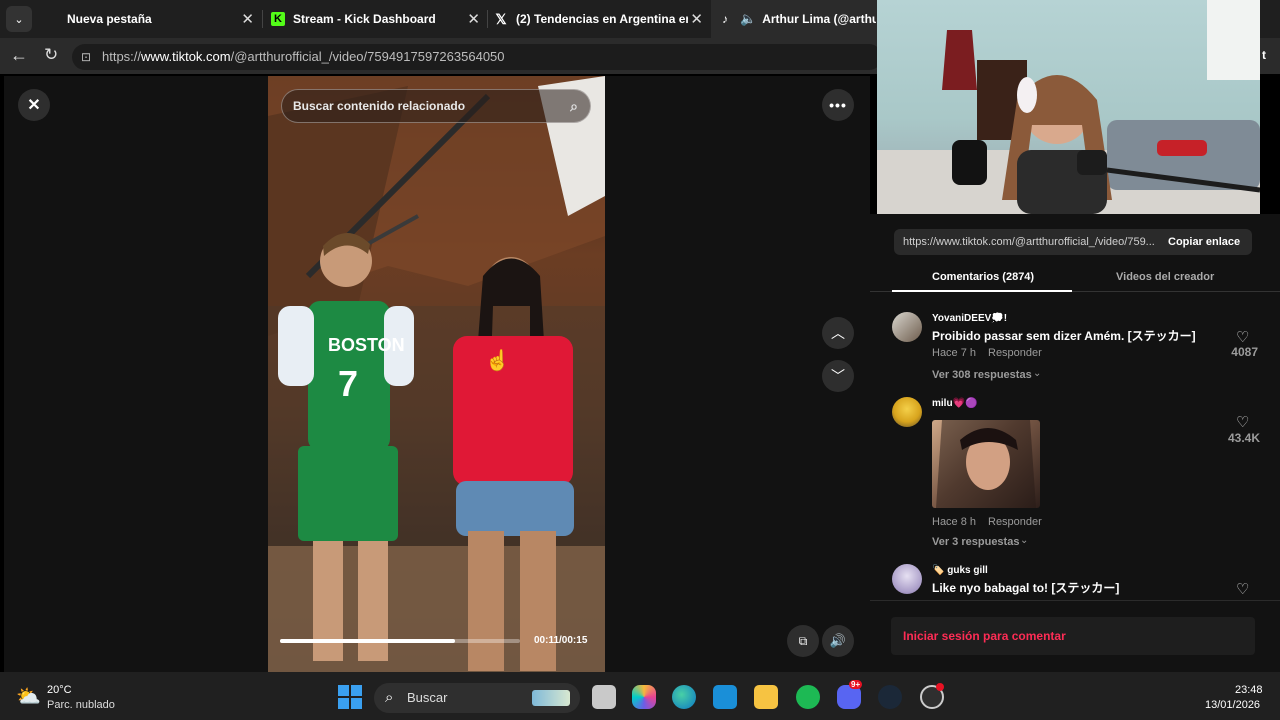  What do you see at coordinates (86, 57) in the screenshot?
I see `site-info-icon: ⊡` at bounding box center [86, 57].